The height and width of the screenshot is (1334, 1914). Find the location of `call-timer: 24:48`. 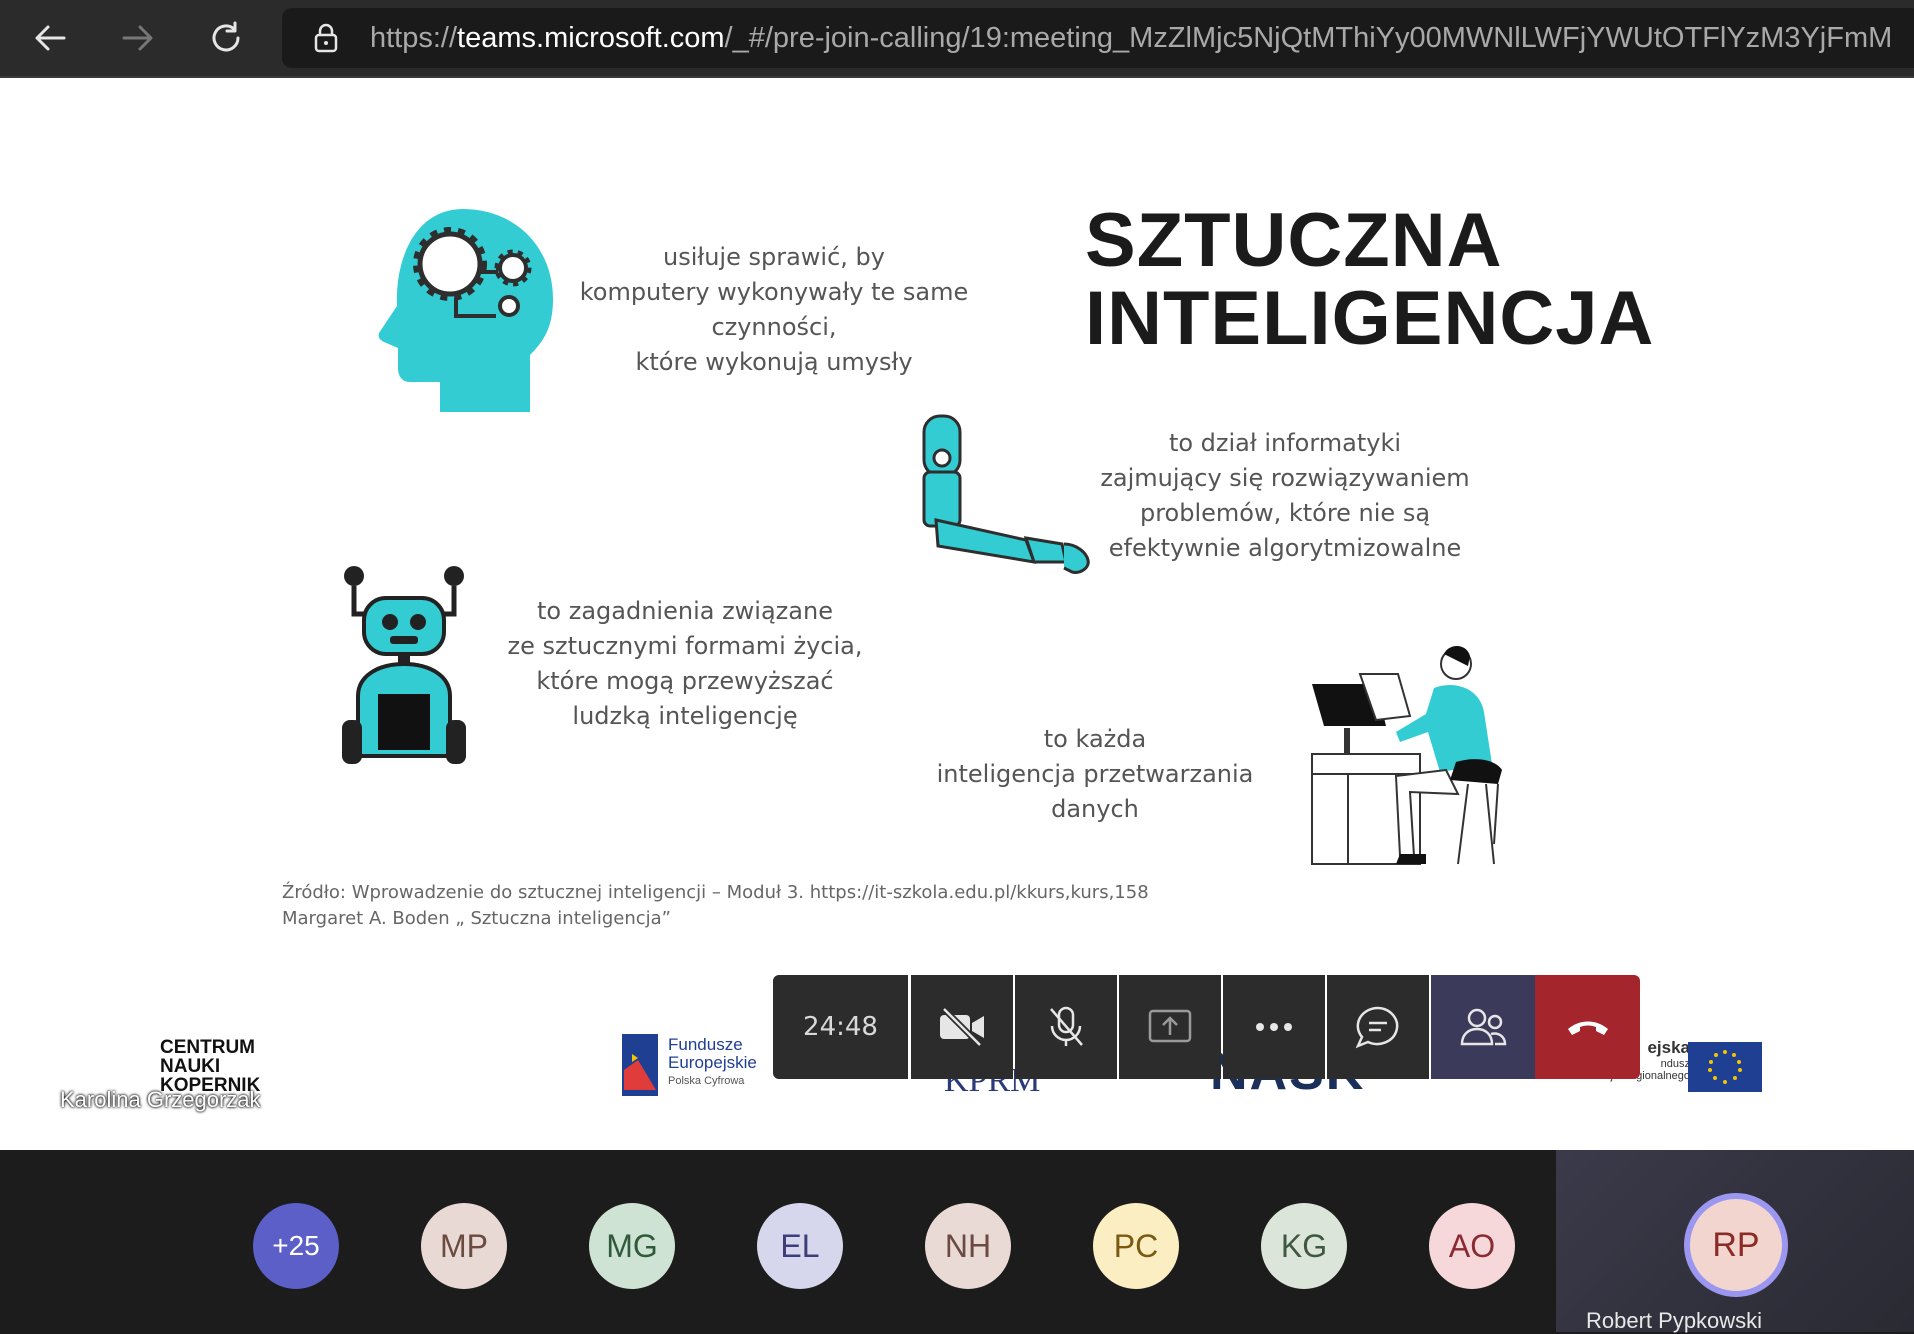

call-timer: 24:48 is located at coordinates (840, 1027).